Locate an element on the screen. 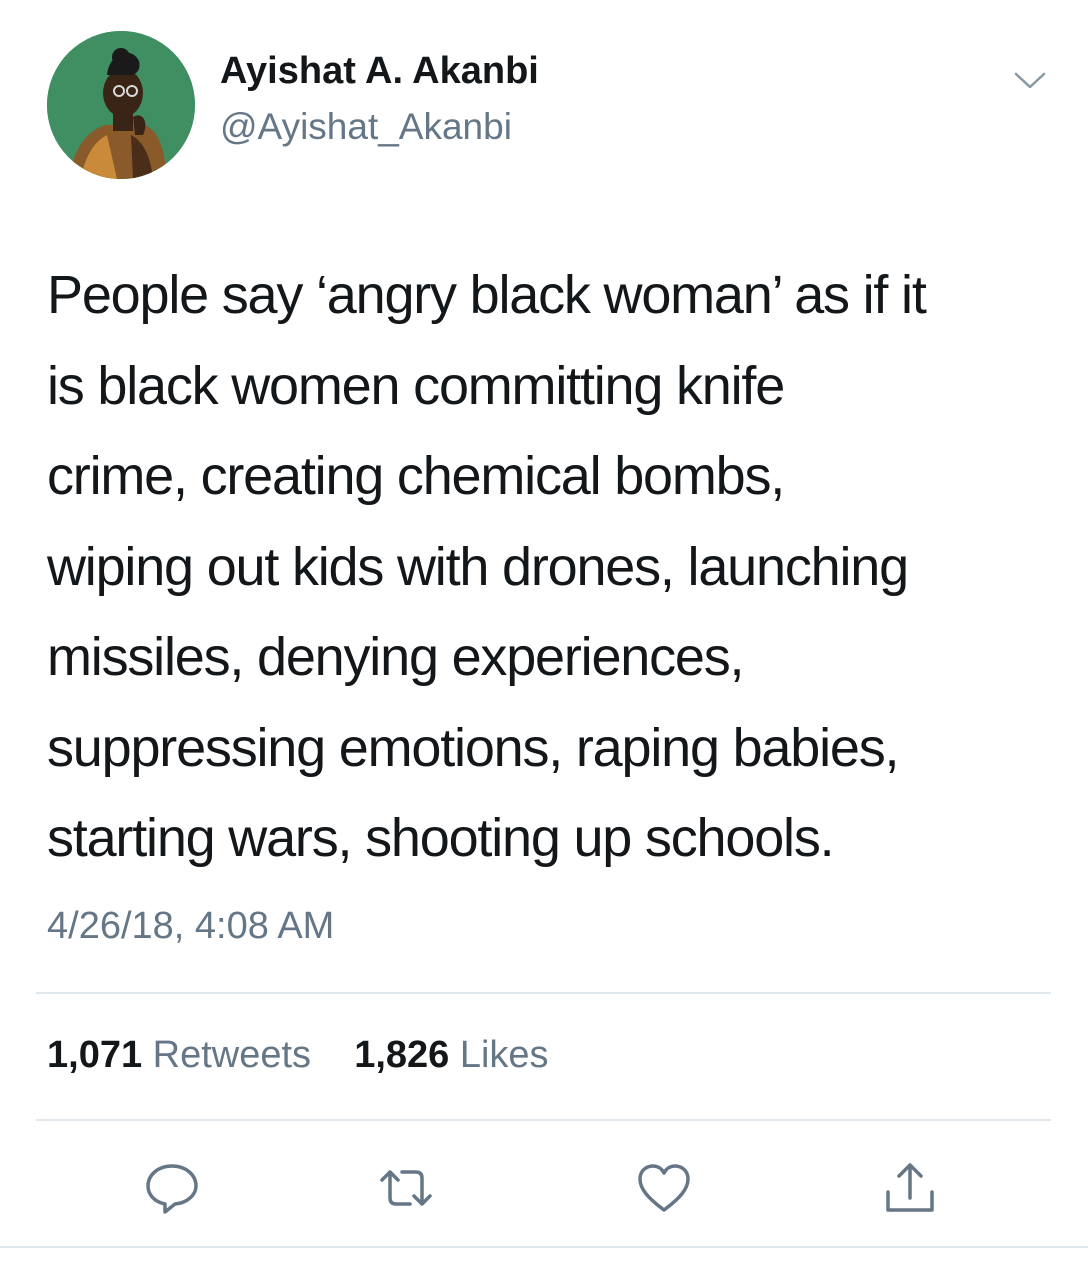 This screenshot has height=1280, width=1088. retweets-stat: 1,071 Retweets is located at coordinates (184, 1055).